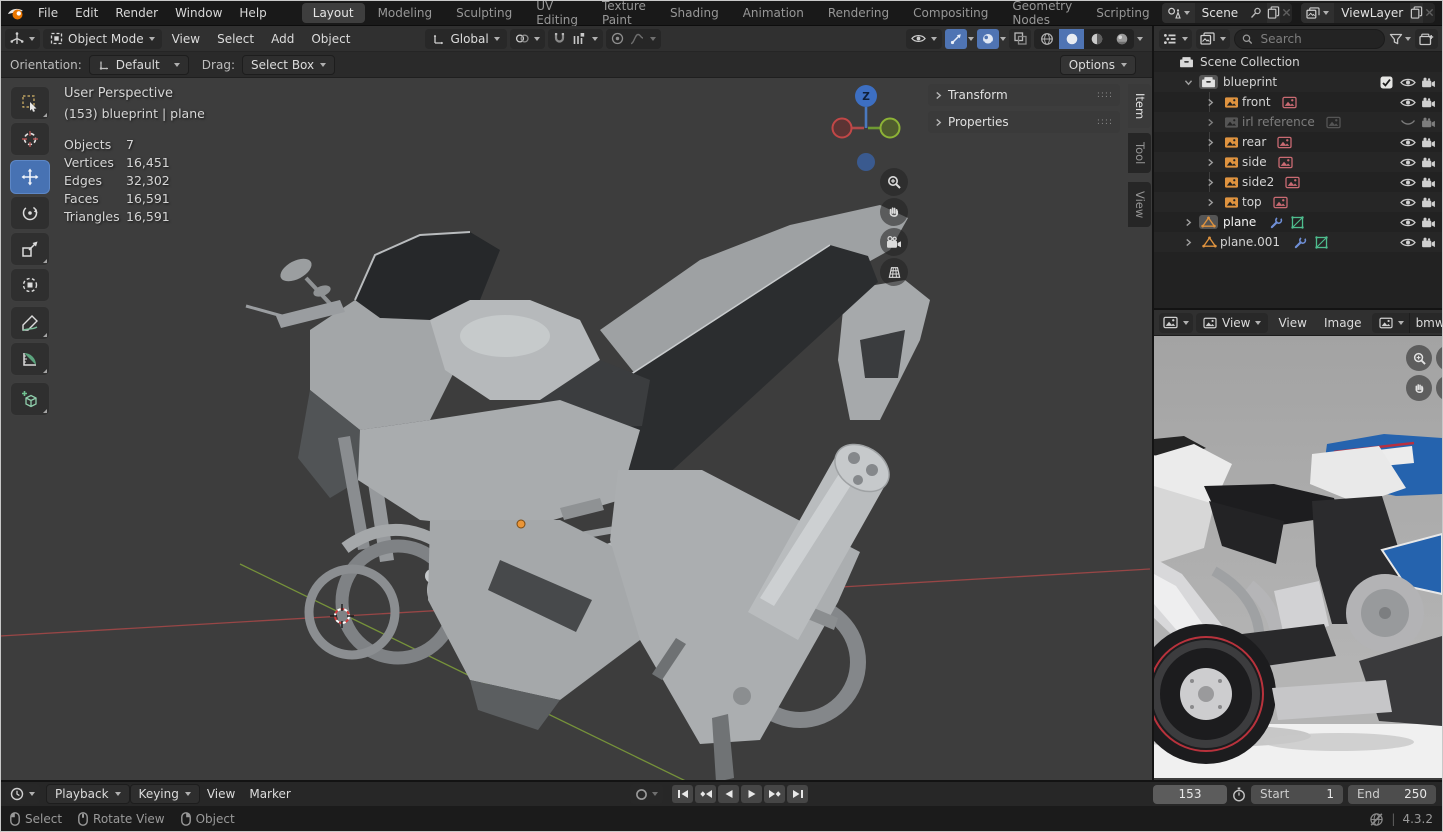  Describe the element at coordinates (728, 794) in the screenshot. I see `play-reverse-button` at that location.